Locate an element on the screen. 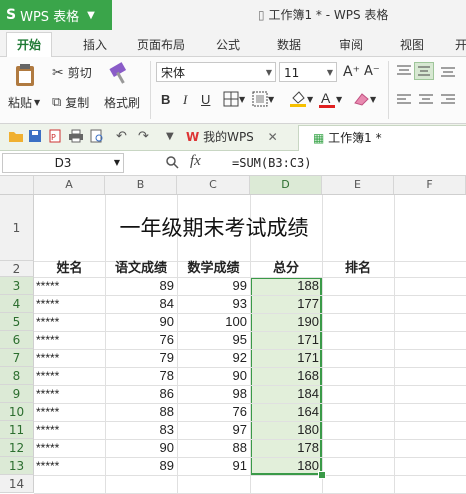 The height and width of the screenshot is (494, 466). total-cell: 178 is located at coordinates (286, 448).